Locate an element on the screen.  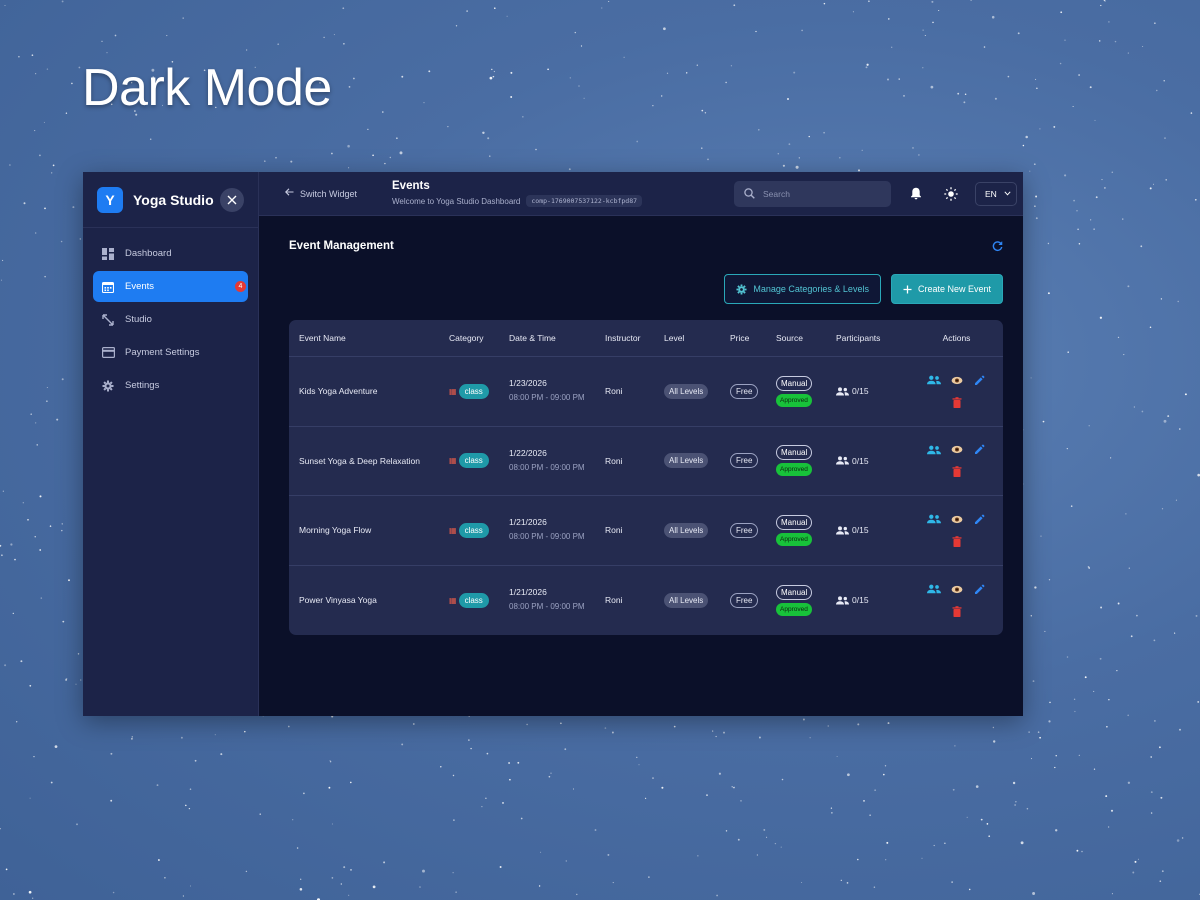
sidebar-item-events: Events 4 is located at coordinates (170, 286).